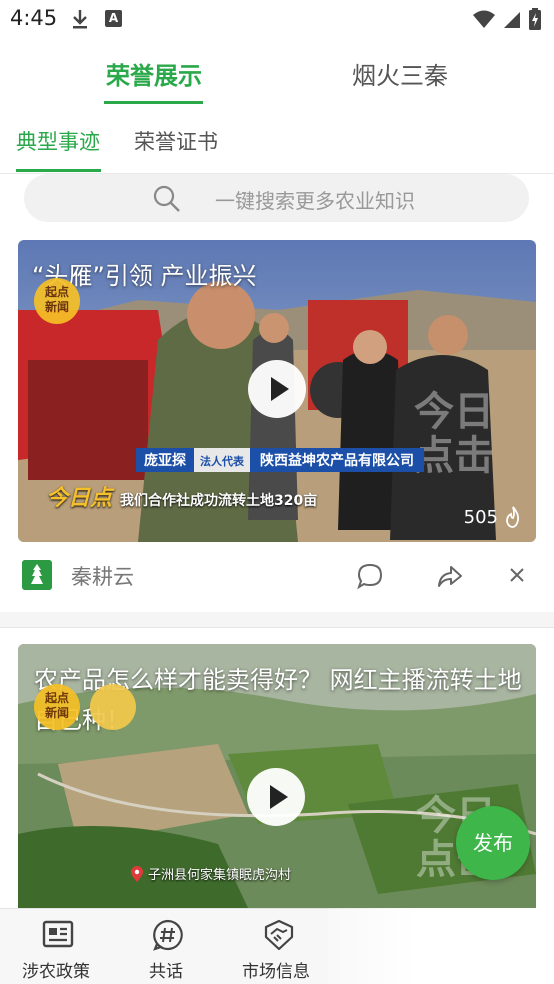 The image size is (554, 984). I want to click on bottom-nav-overlay, so click(441, 946).